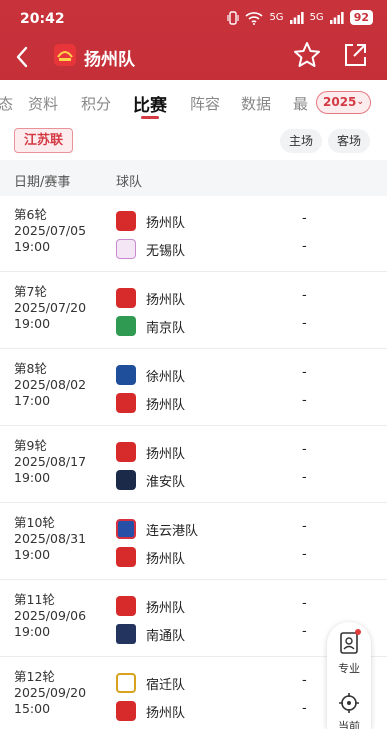 This screenshot has width=387, height=729. Describe the element at coordinates (150, 117) in the screenshot. I see `active-tab-indicator` at that location.